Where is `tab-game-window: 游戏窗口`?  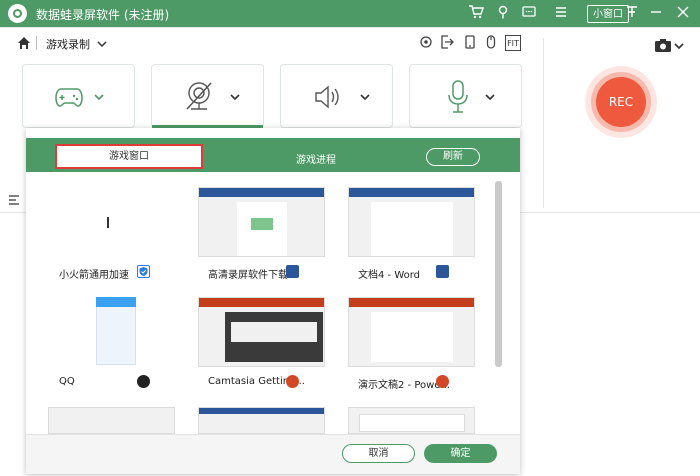
tab-game-window: 游戏窗口 is located at coordinates (129, 156).